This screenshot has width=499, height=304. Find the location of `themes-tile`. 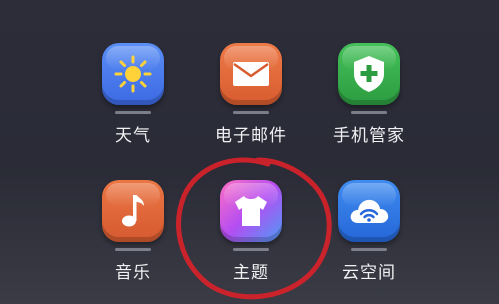

themes-tile is located at coordinates (251, 211).